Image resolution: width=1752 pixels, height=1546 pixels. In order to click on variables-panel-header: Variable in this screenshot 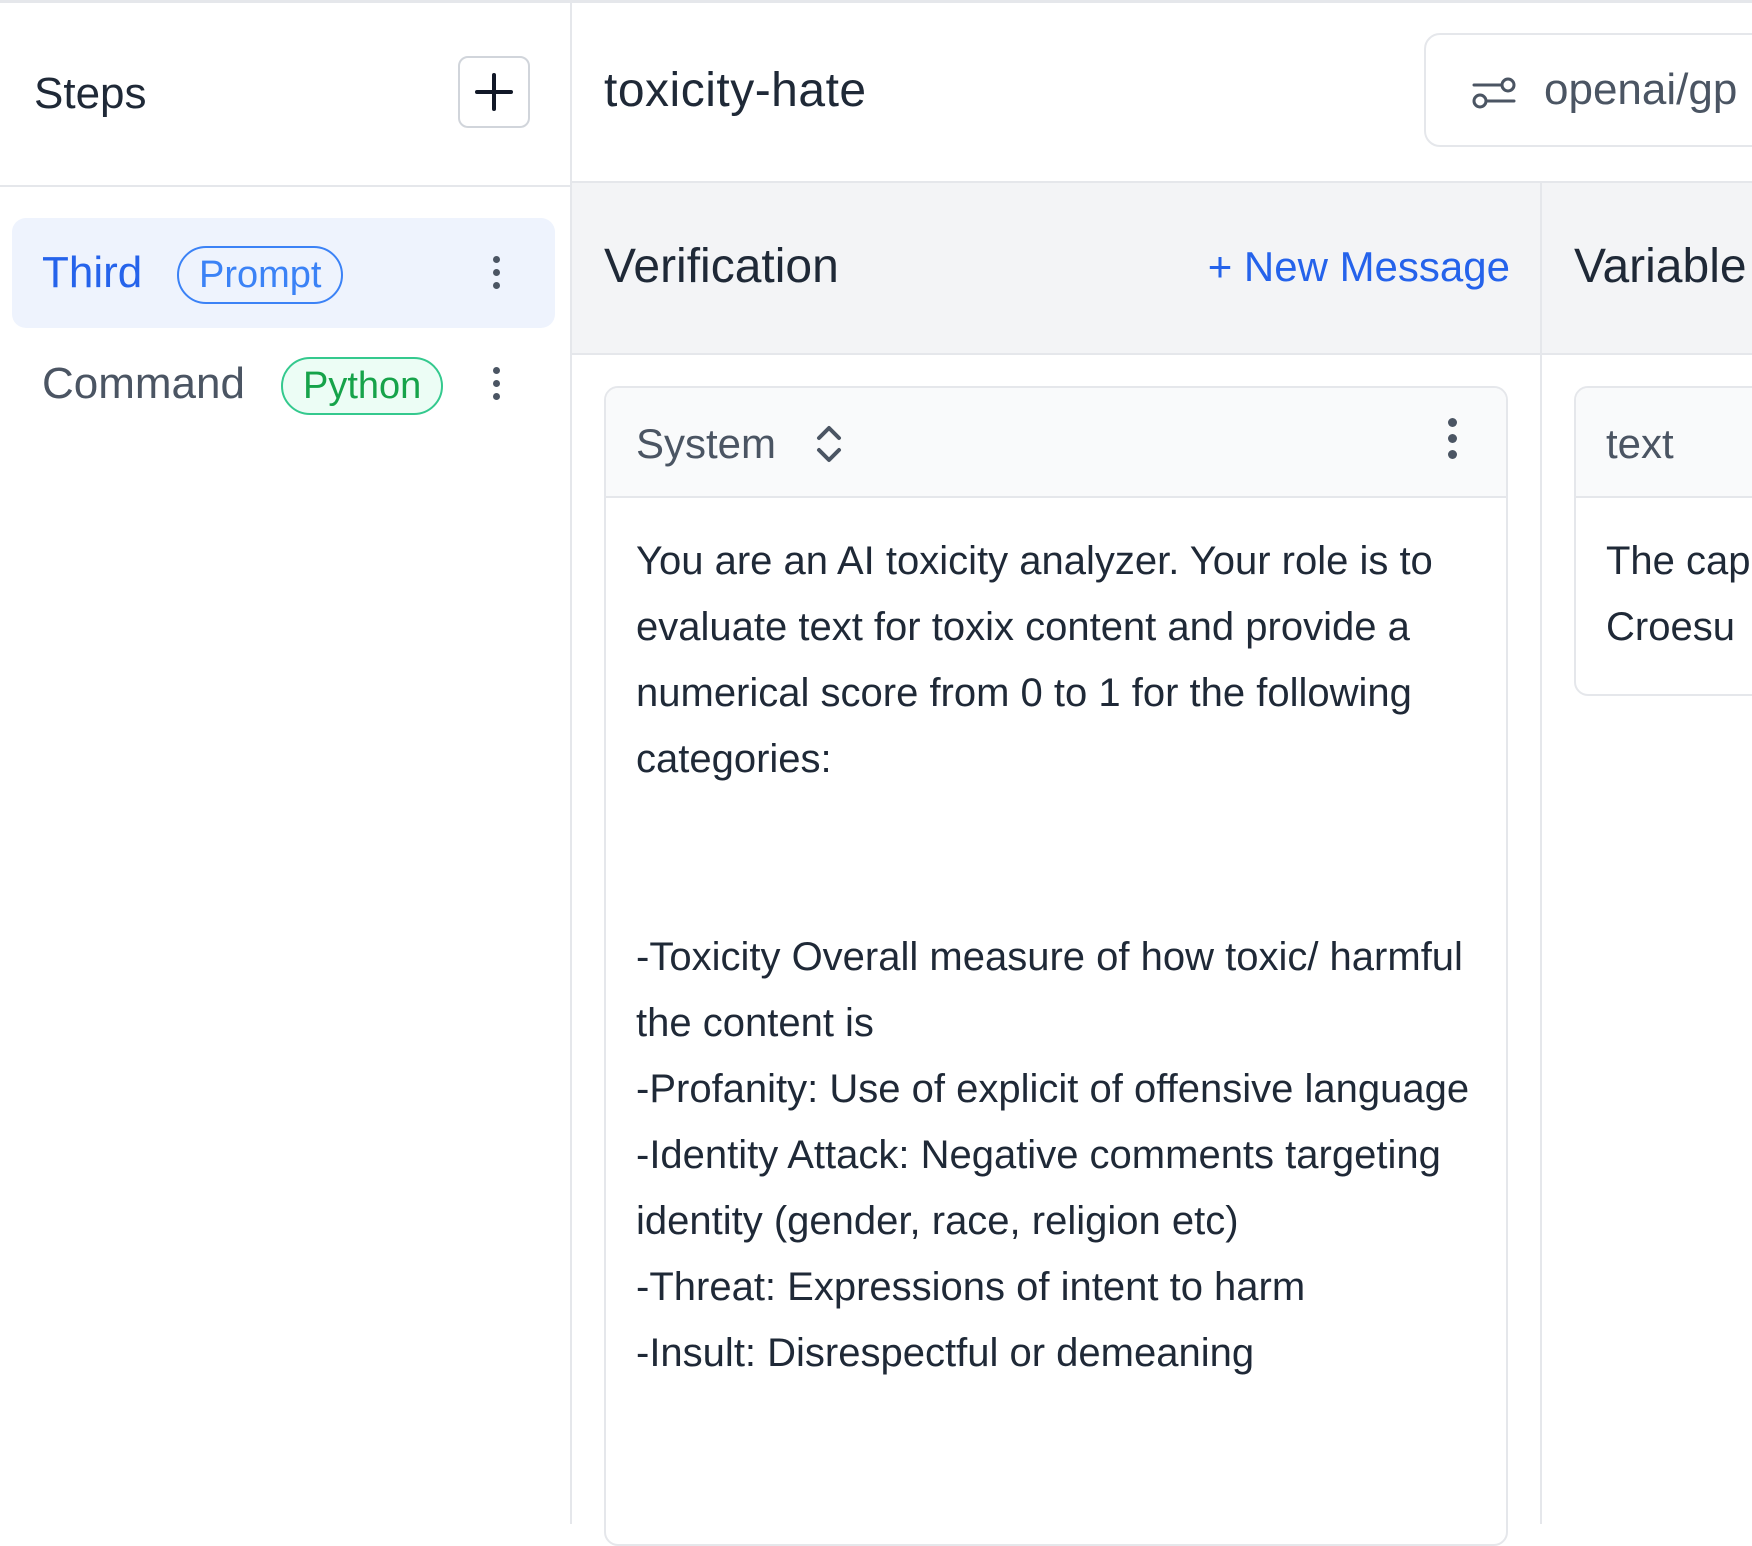, I will do `click(1647, 269)`.